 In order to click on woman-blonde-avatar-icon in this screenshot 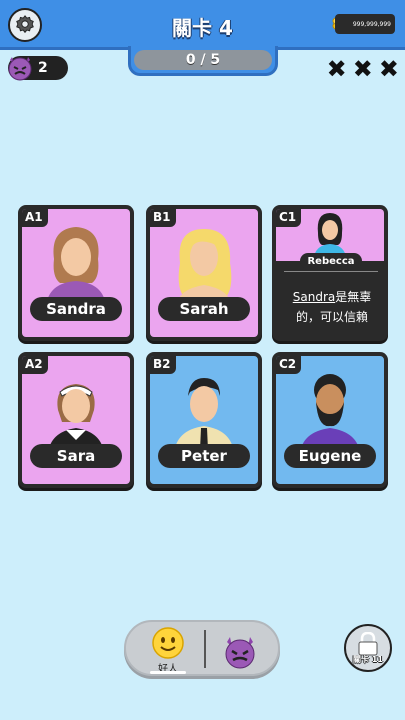, I will do `click(204, 268)`.